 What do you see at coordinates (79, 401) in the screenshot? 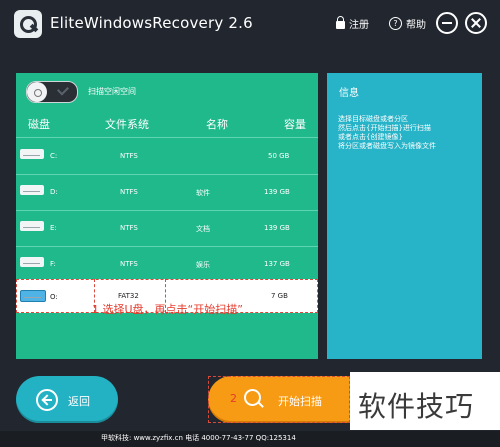
I see `back-label: 返回` at bounding box center [79, 401].